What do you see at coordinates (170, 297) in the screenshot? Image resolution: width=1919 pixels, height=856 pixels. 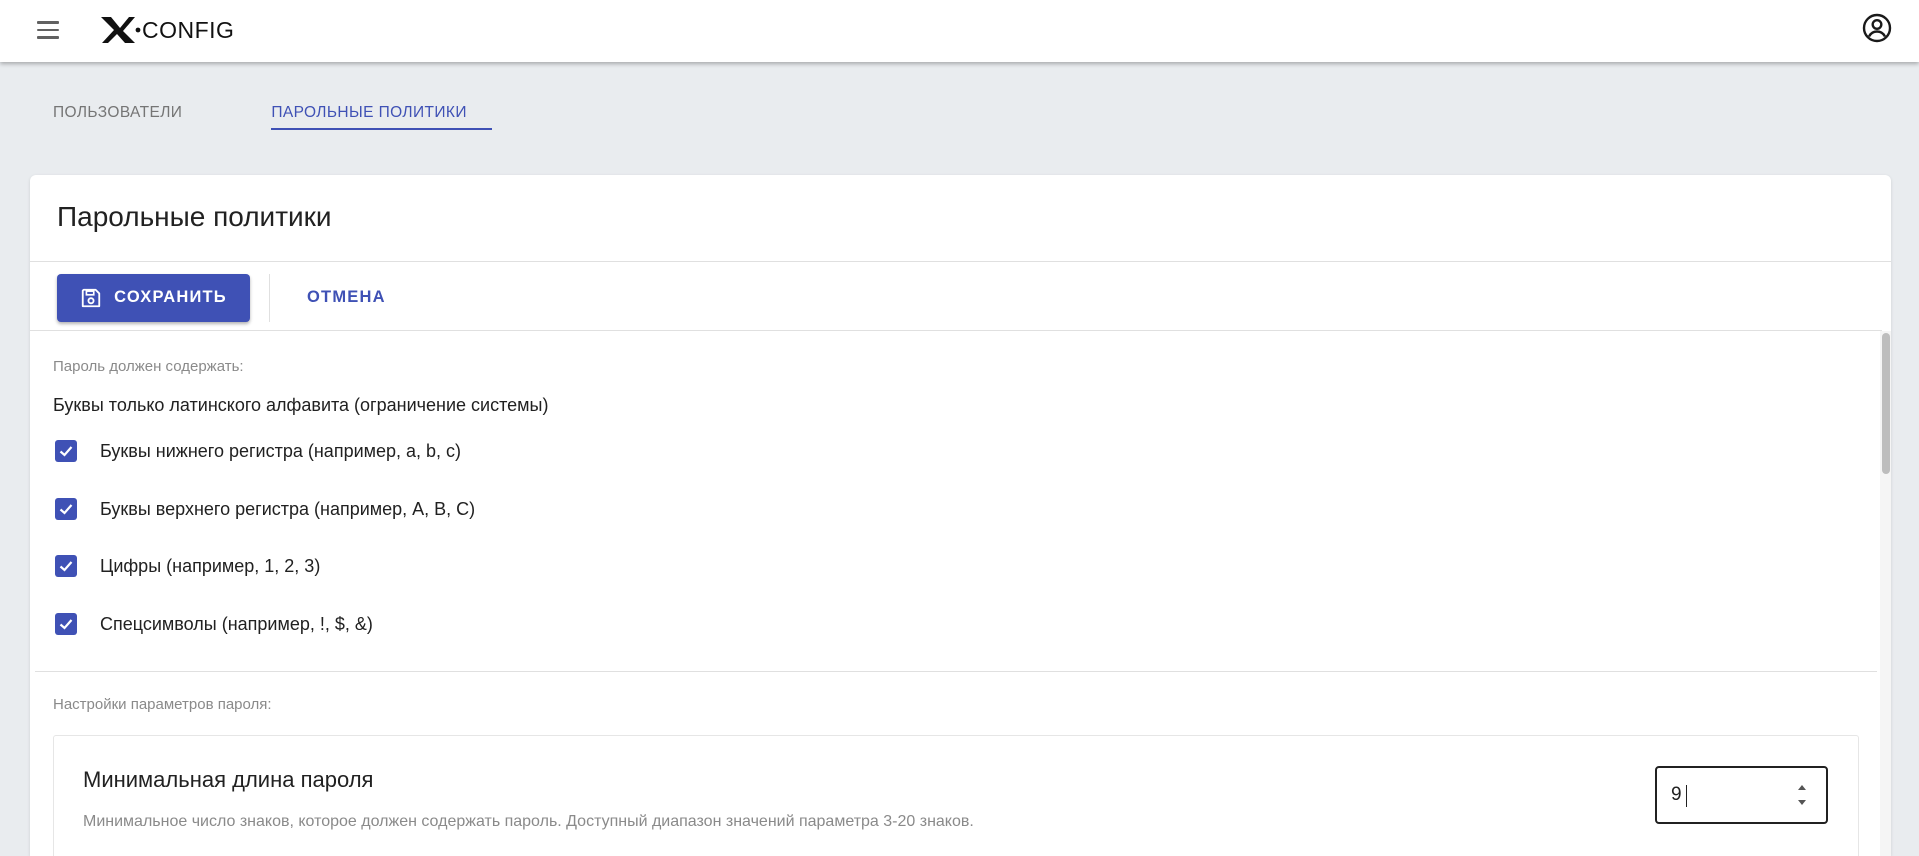 I see `save-button-label: СОХРАНИТЬ` at bounding box center [170, 297].